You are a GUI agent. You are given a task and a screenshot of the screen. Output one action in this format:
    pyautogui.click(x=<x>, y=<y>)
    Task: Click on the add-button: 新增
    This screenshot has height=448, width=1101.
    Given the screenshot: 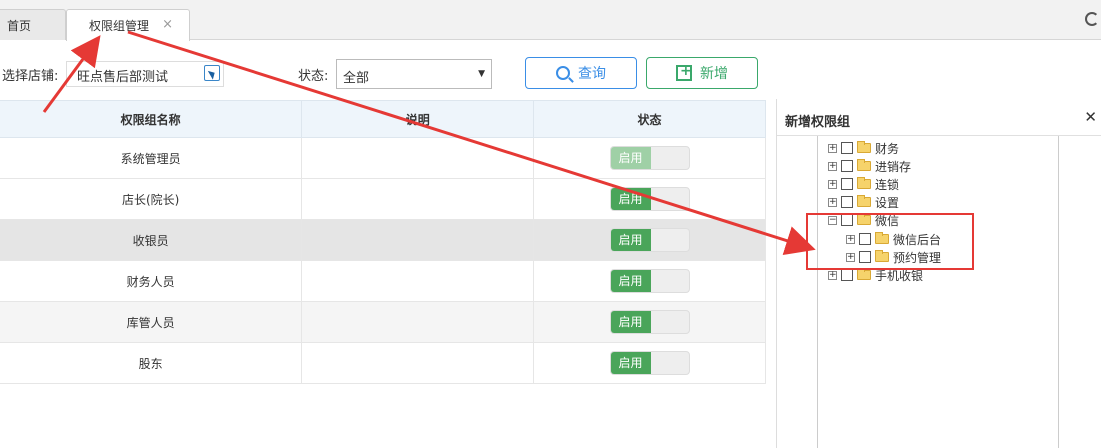 What is the action you would take?
    pyautogui.click(x=702, y=73)
    